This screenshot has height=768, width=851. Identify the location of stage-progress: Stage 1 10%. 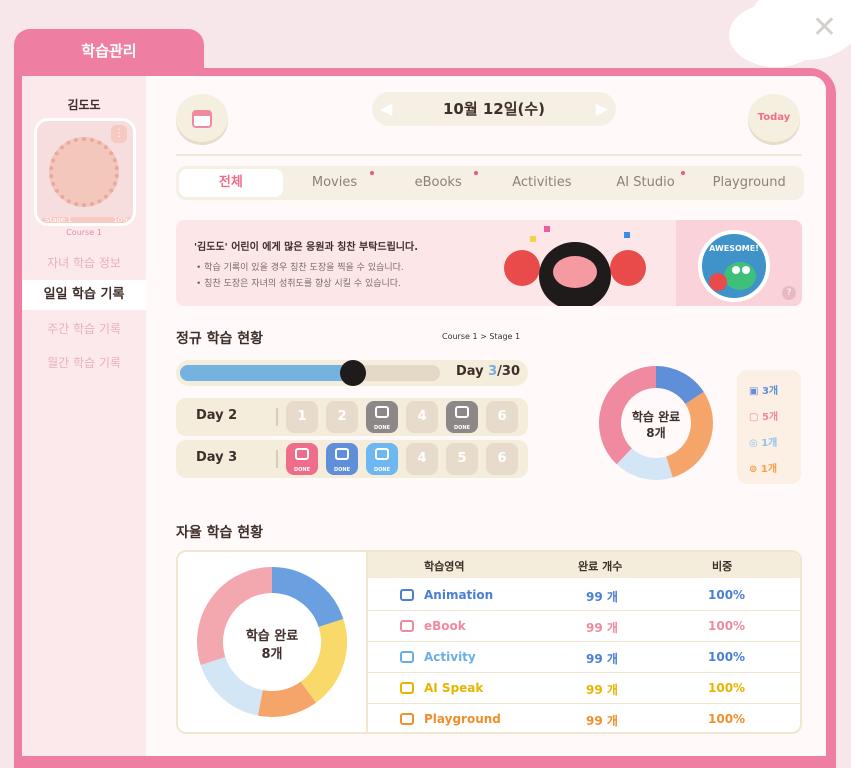
(87, 220).